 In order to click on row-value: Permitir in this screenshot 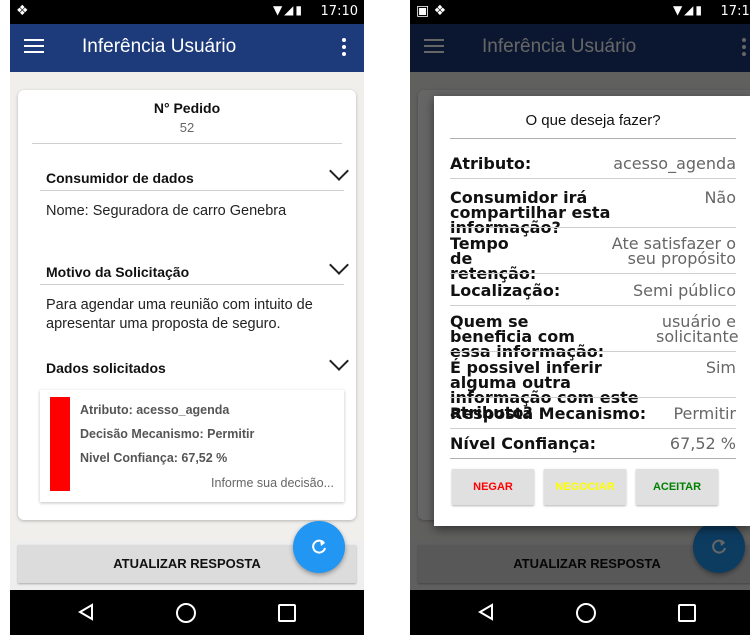, I will do `click(704, 413)`.